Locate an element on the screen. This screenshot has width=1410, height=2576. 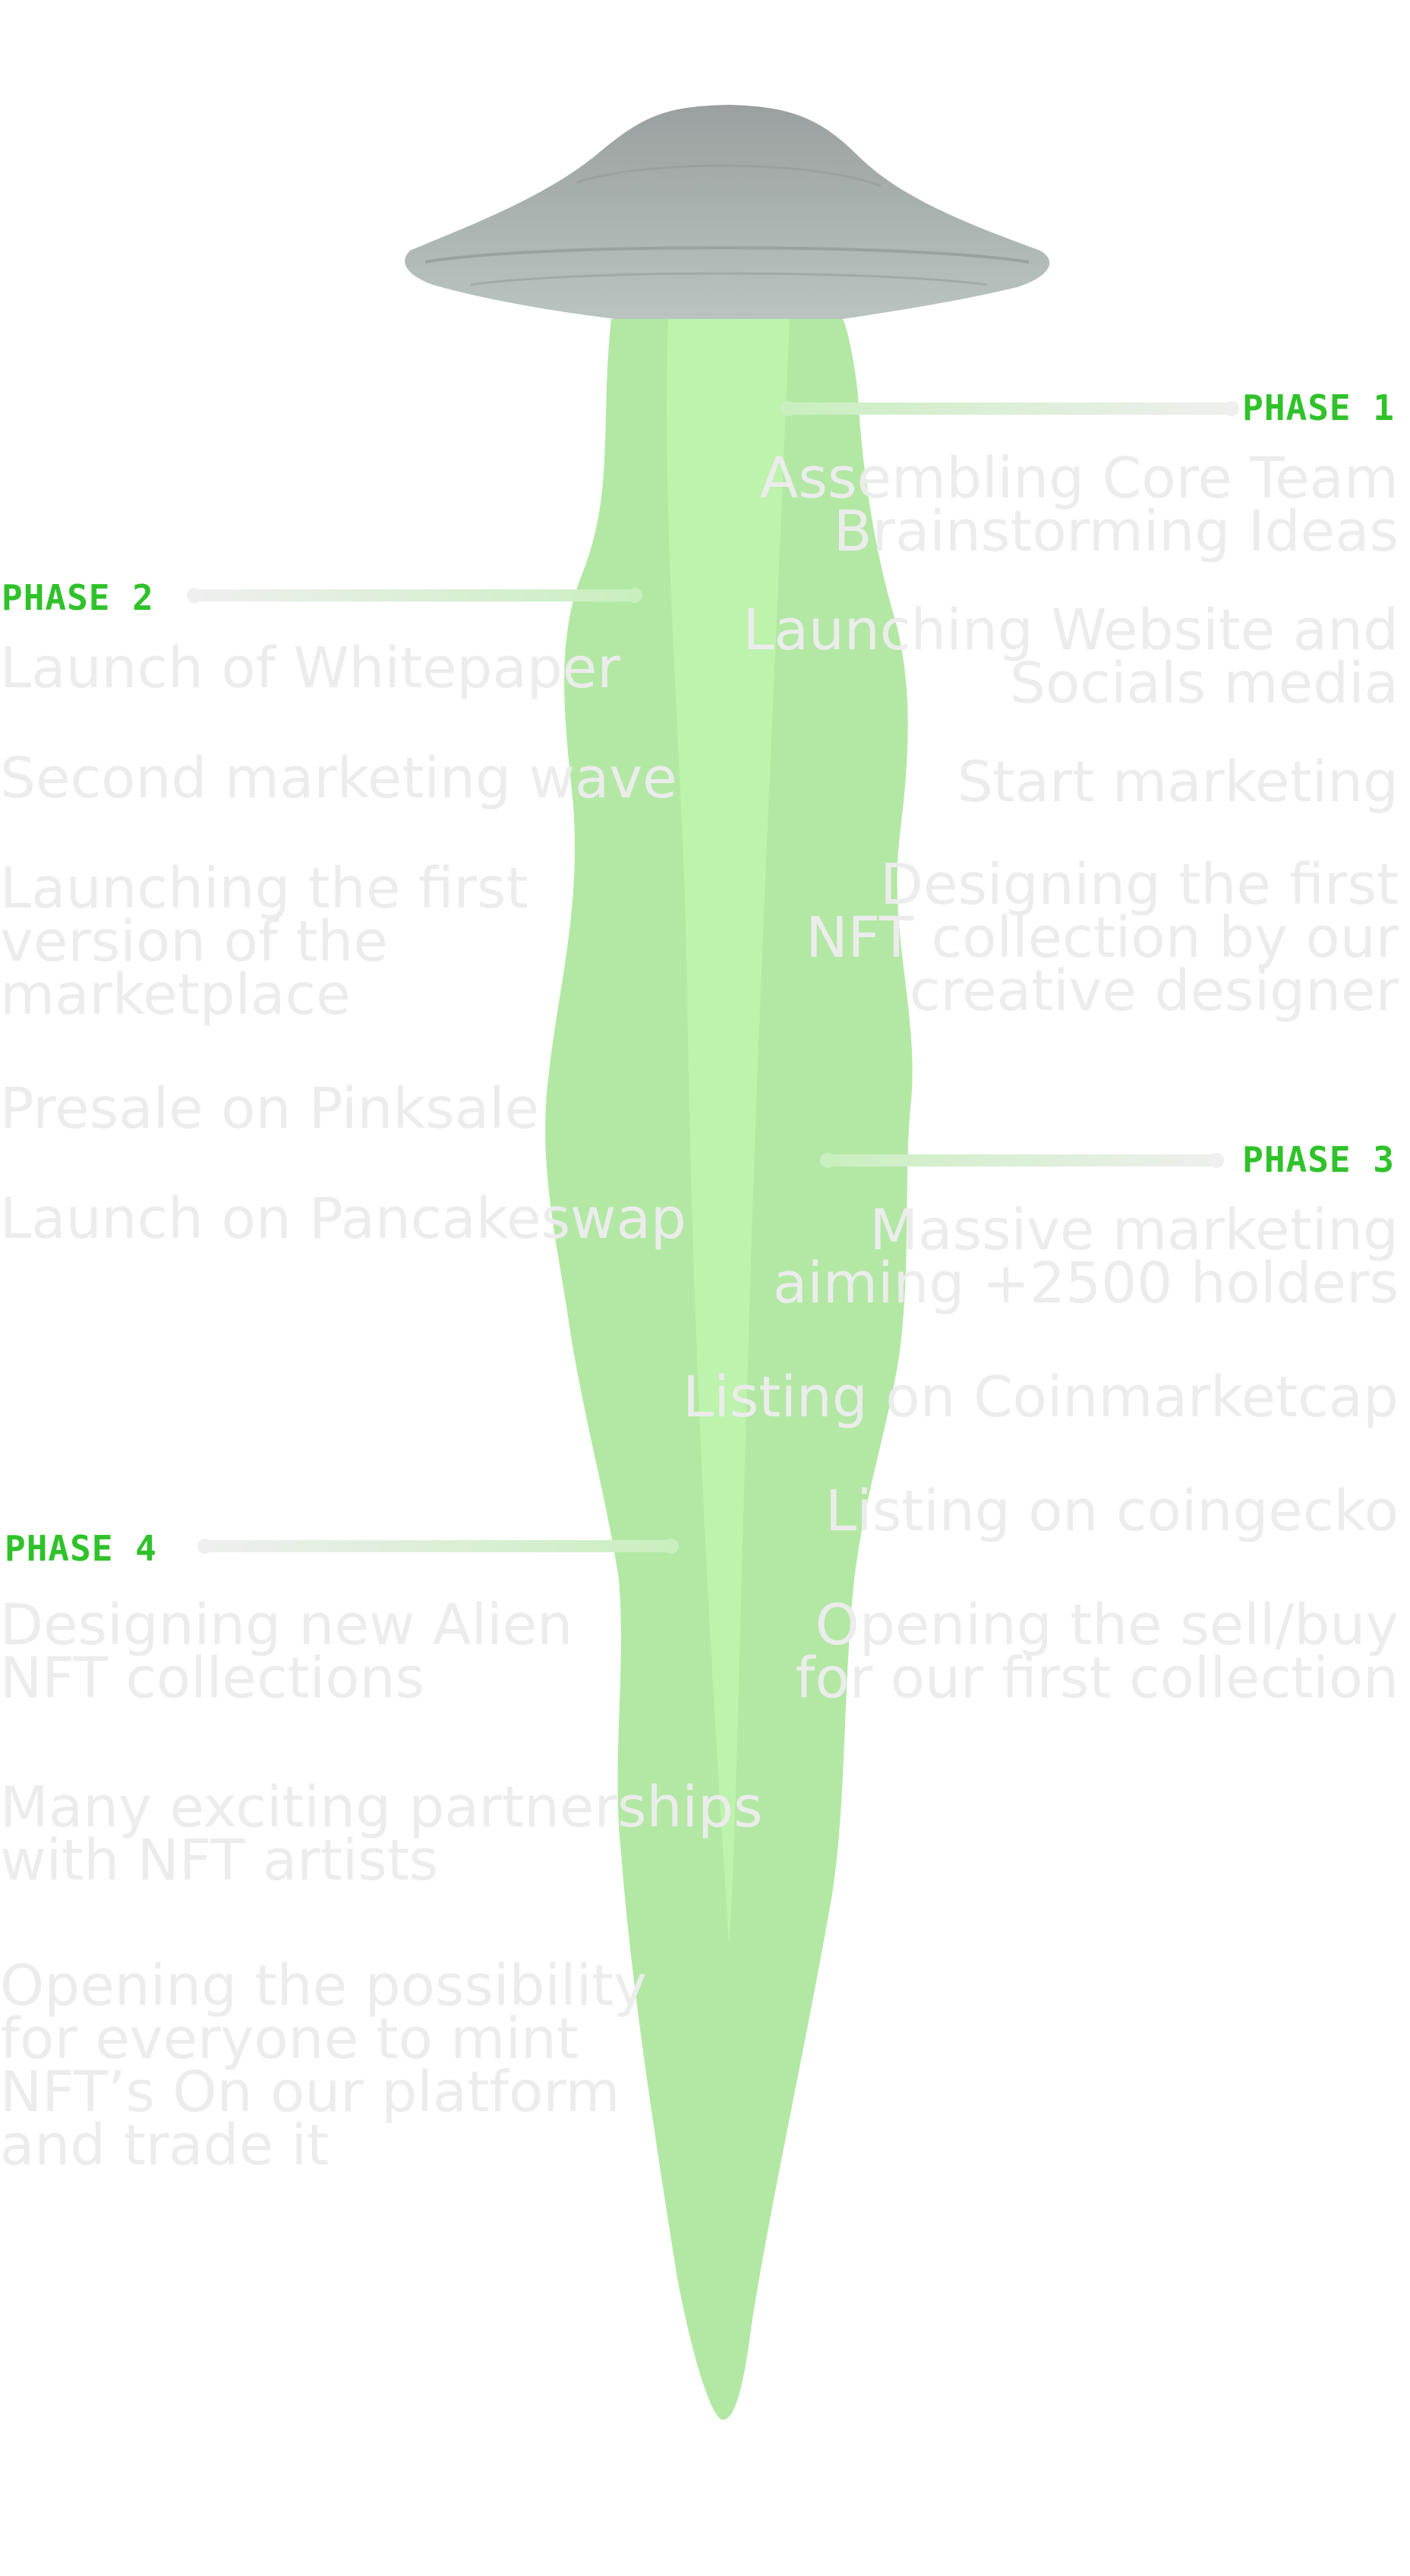
phase-3-item: Listing on coingecko is located at coordinates (1112, 1511).